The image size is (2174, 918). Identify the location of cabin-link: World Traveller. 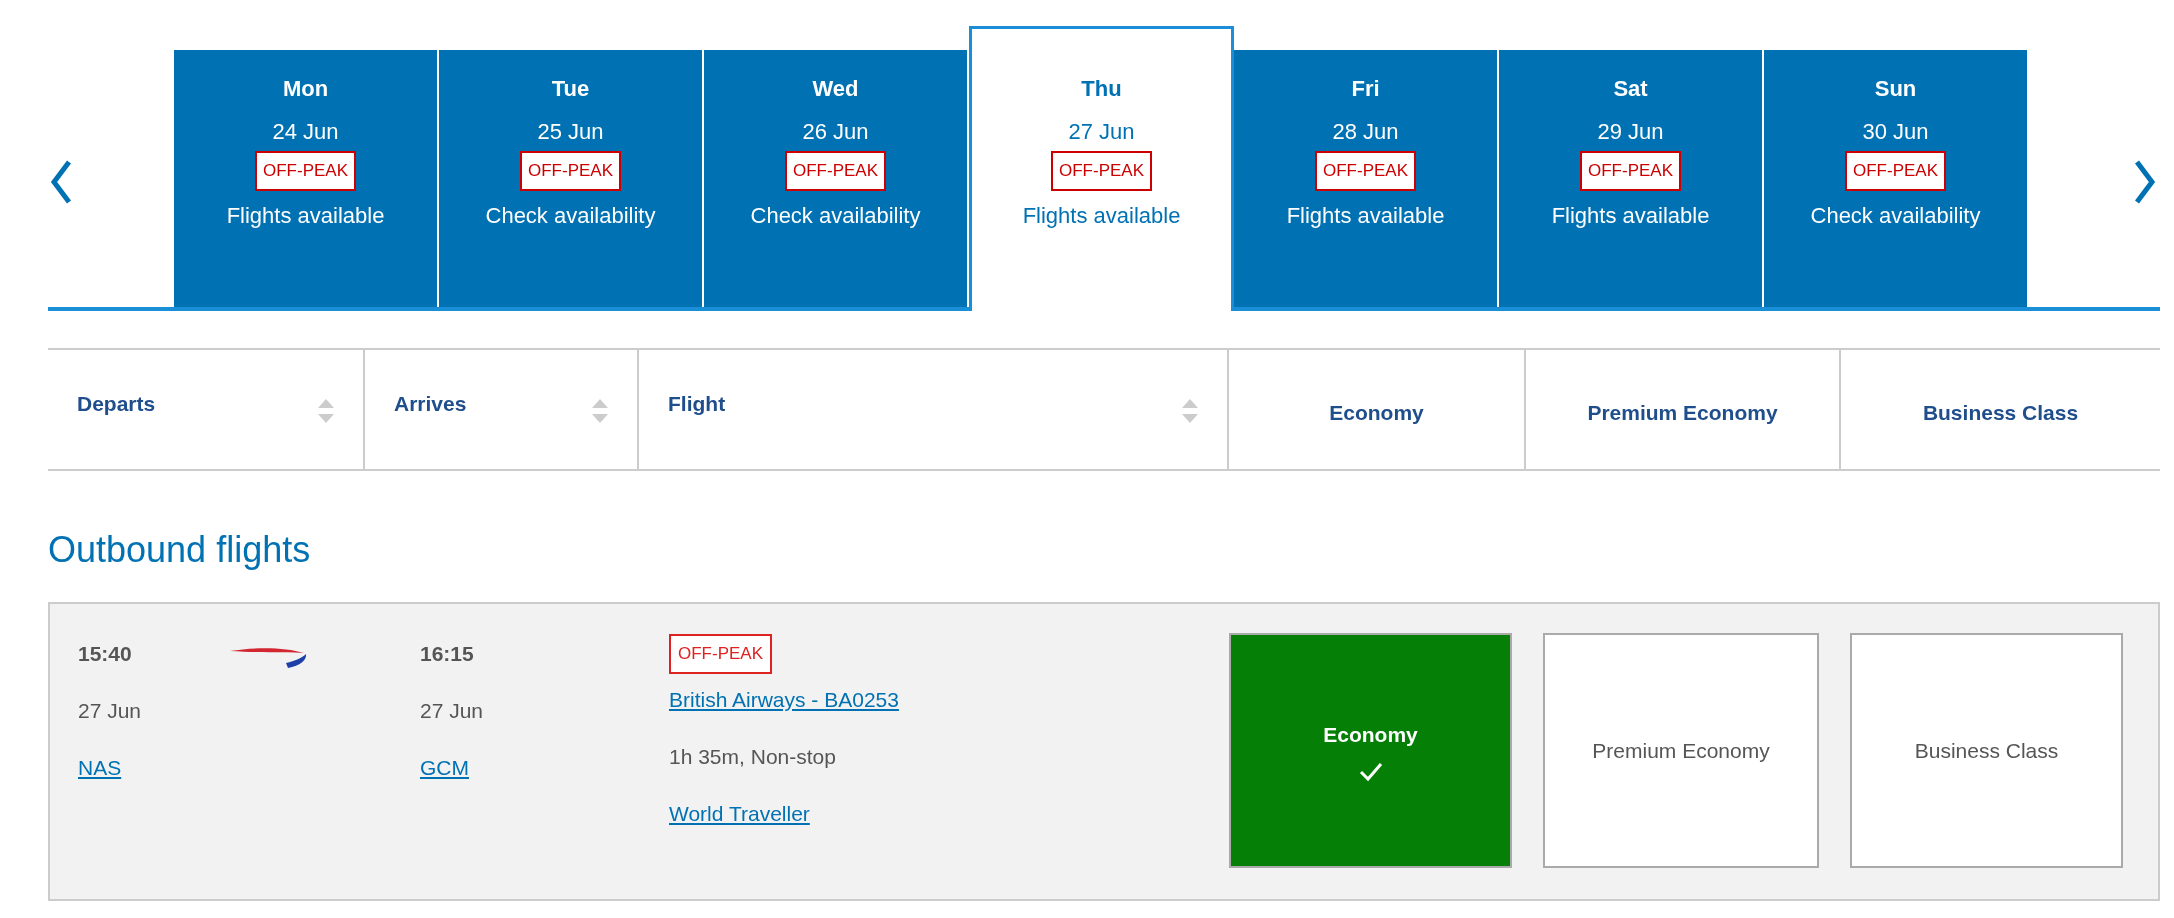
(739, 814).